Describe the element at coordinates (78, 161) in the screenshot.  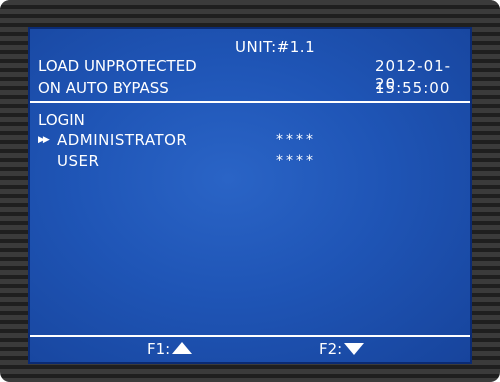
I see `menu-item-label: USER` at that location.